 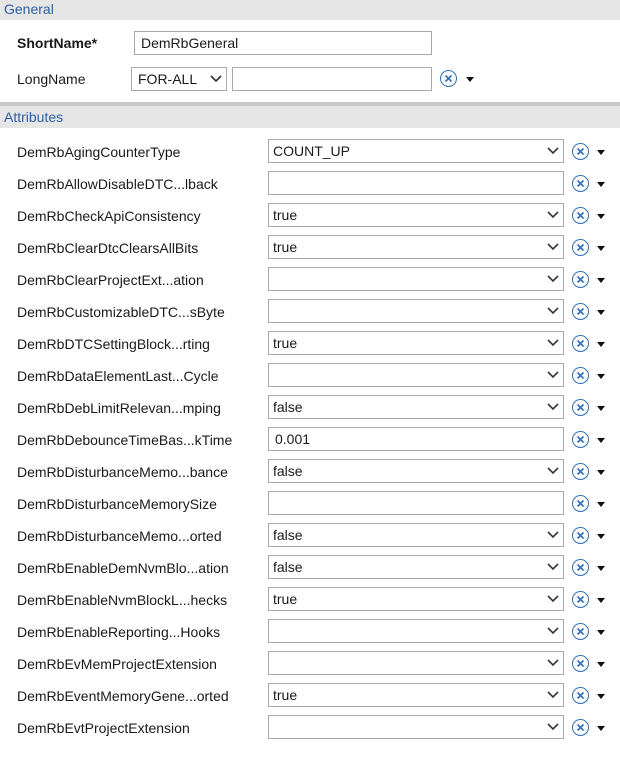 I want to click on shortname-input: DemRbGeneral, so click(x=283, y=43).